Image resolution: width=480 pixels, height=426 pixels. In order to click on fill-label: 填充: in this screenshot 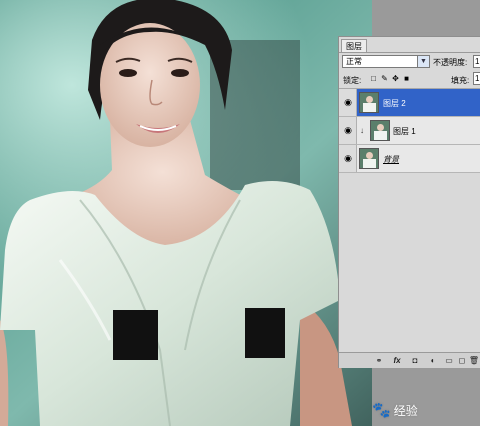, I will do `click(460, 80)`.